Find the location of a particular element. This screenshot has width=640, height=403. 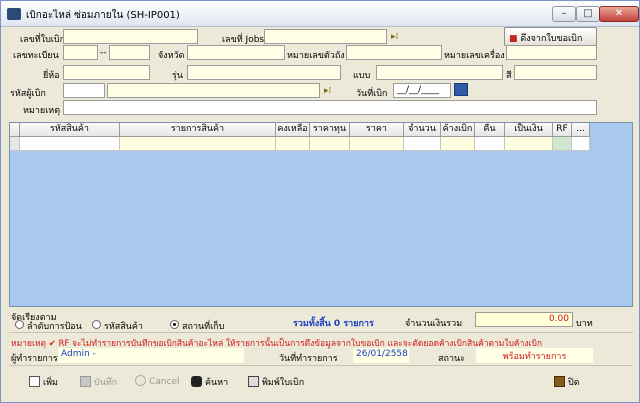

maximize-button: □ is located at coordinates (588, 14).